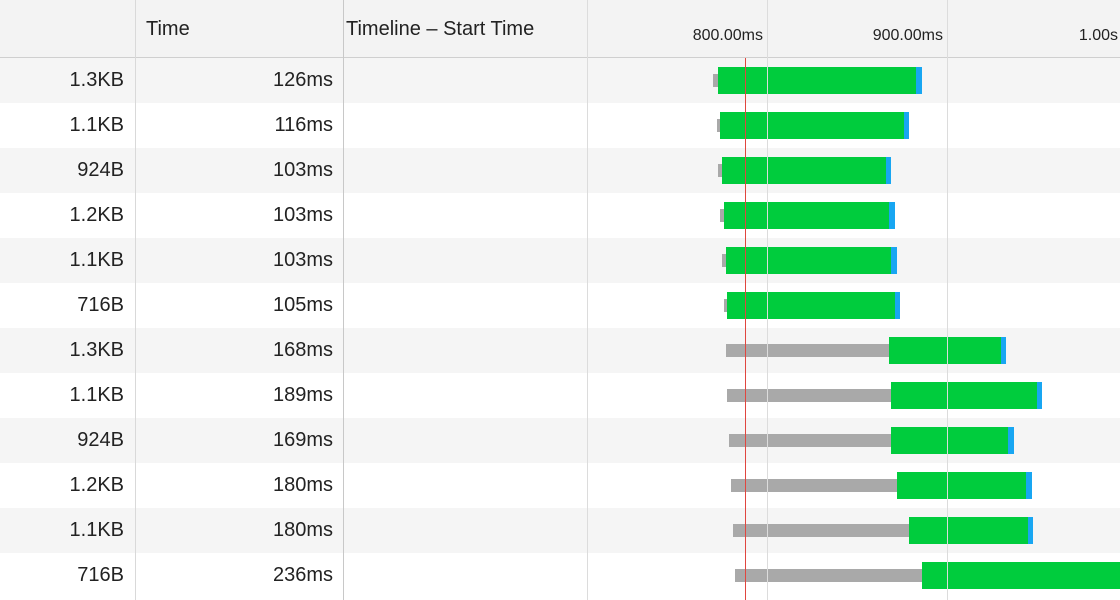 The width and height of the screenshot is (1120, 600). I want to click on table-row: 1.1KB 189ms, so click(560, 395).